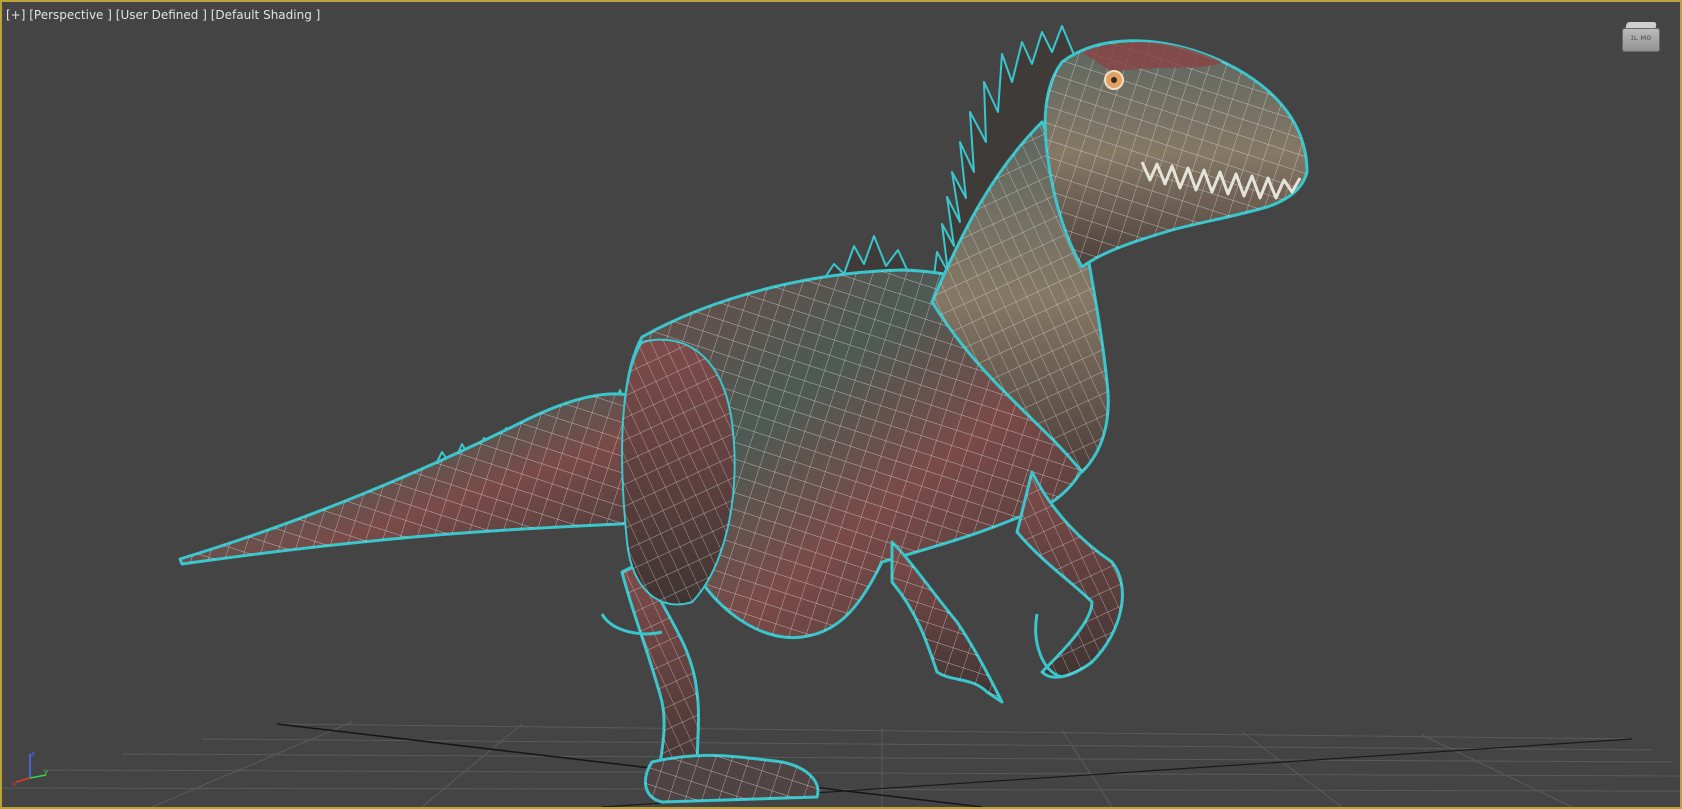 The height and width of the screenshot is (809, 1682). Describe the element at coordinates (70, 15) in the screenshot. I see `viewport-pov-menu: [Perspective ]` at that location.